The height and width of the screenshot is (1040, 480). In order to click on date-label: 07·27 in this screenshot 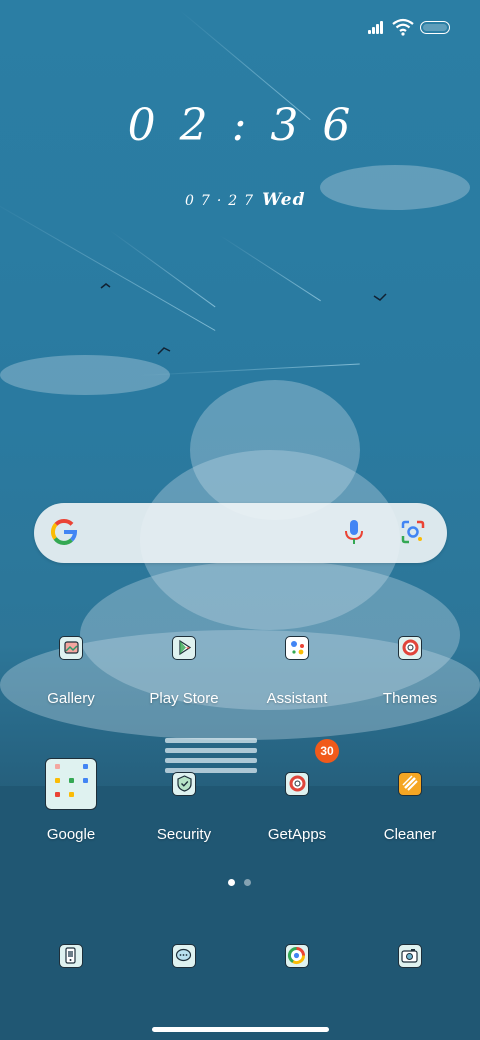, I will do `click(223, 201)`.